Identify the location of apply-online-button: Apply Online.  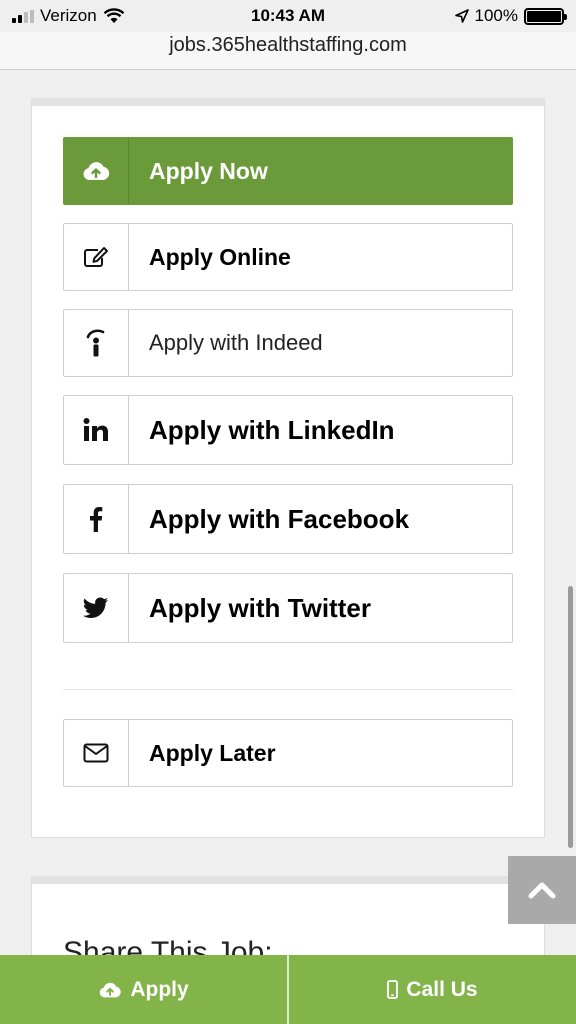
(288, 257).